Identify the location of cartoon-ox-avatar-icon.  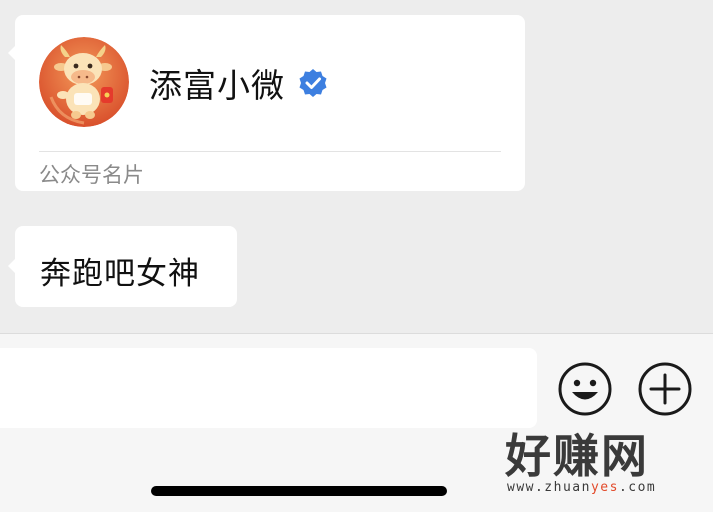
(84, 82).